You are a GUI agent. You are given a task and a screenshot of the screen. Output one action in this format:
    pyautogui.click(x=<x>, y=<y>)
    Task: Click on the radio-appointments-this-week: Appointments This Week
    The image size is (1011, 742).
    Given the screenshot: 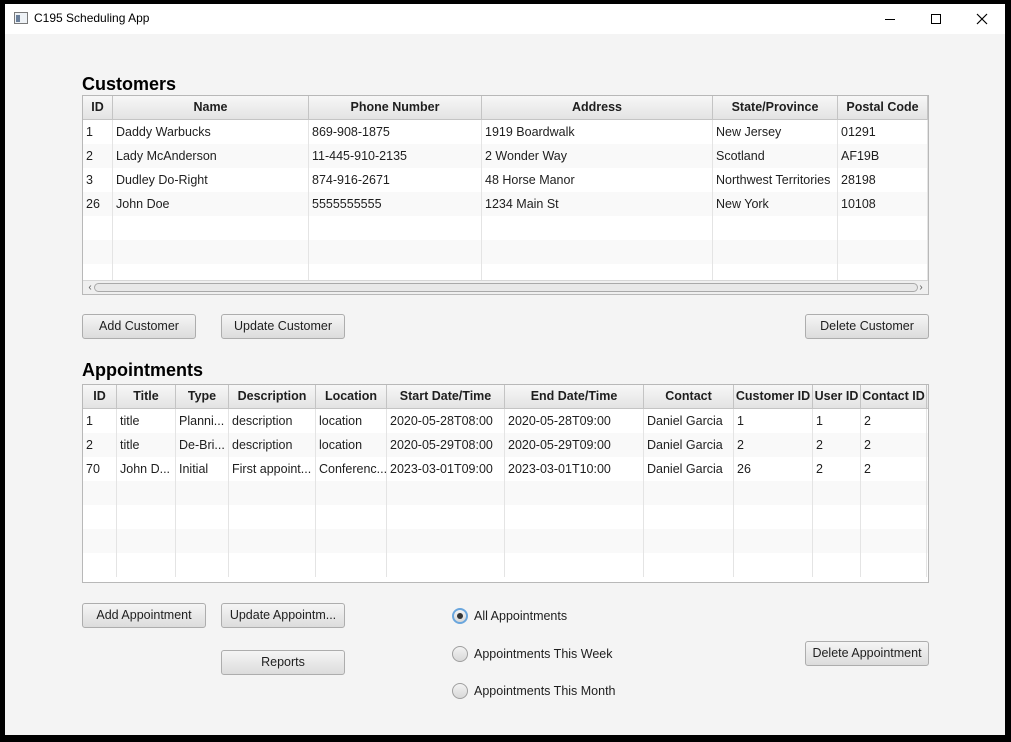 What is the action you would take?
    pyautogui.click(x=532, y=654)
    